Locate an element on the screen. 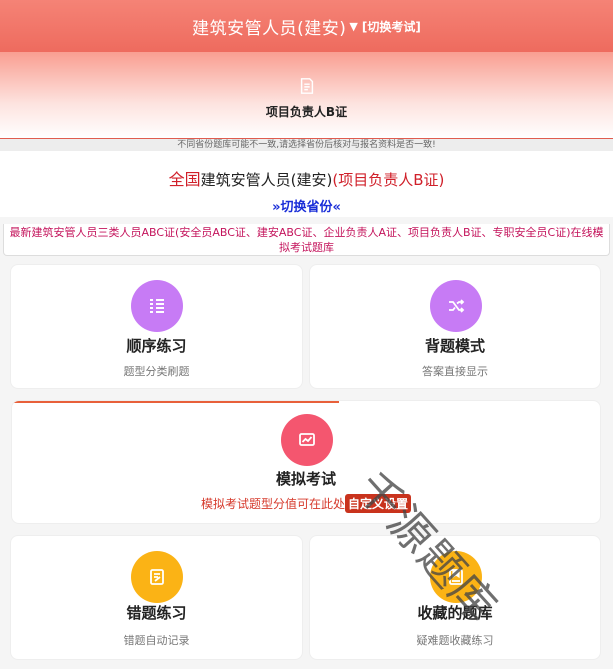  switch-province-link: »切换省份« is located at coordinates (306, 205).